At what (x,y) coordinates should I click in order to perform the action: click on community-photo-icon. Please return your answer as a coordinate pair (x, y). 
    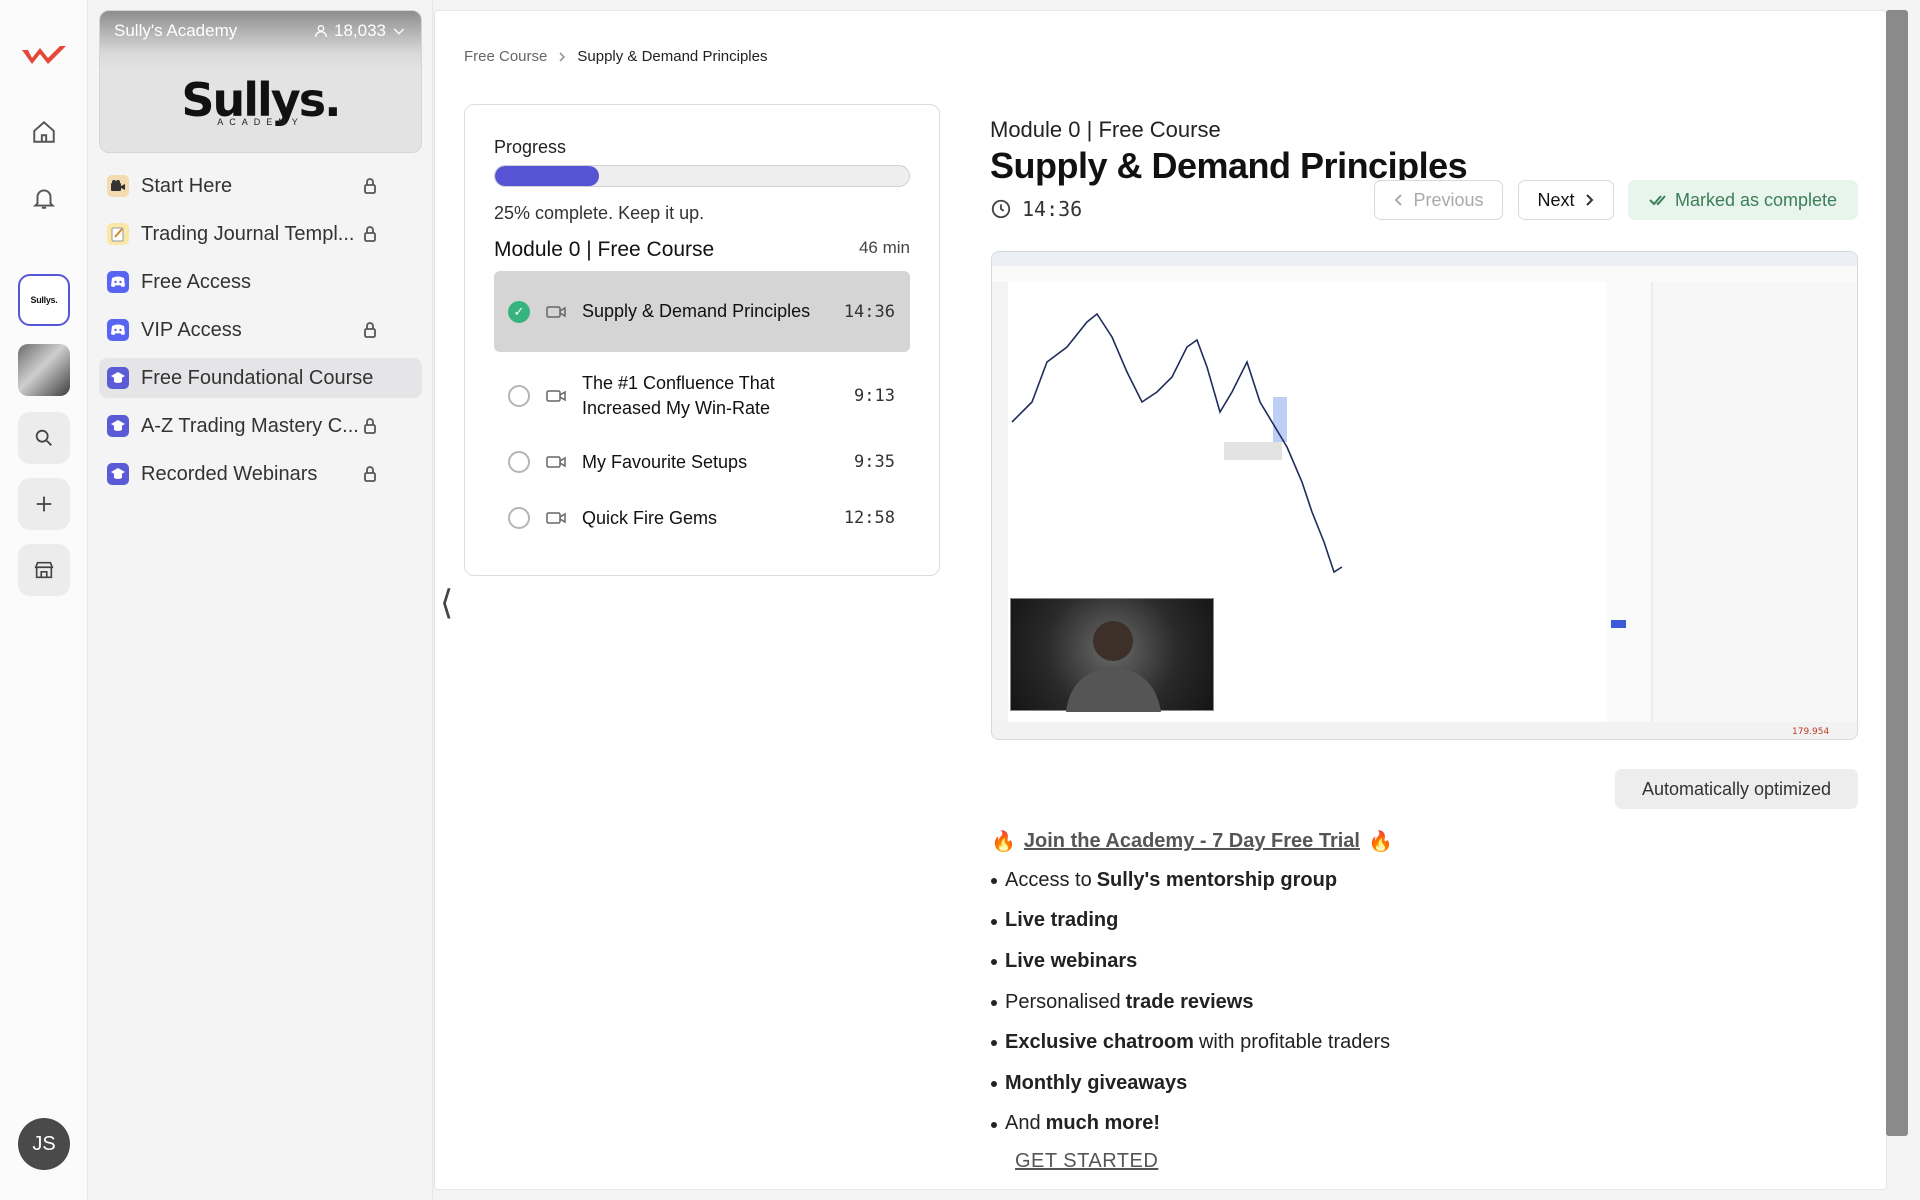
    Looking at the image, I should click on (44, 370).